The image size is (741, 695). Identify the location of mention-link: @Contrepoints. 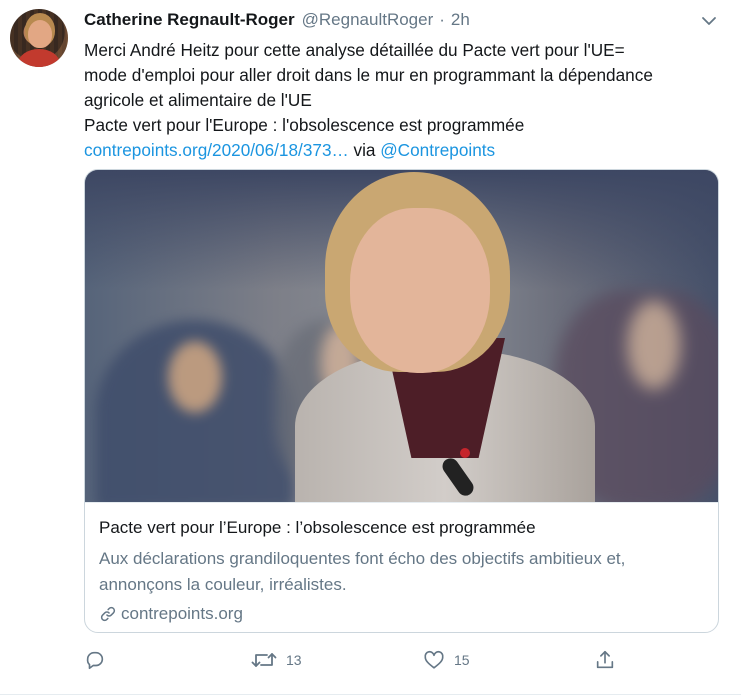
(437, 150).